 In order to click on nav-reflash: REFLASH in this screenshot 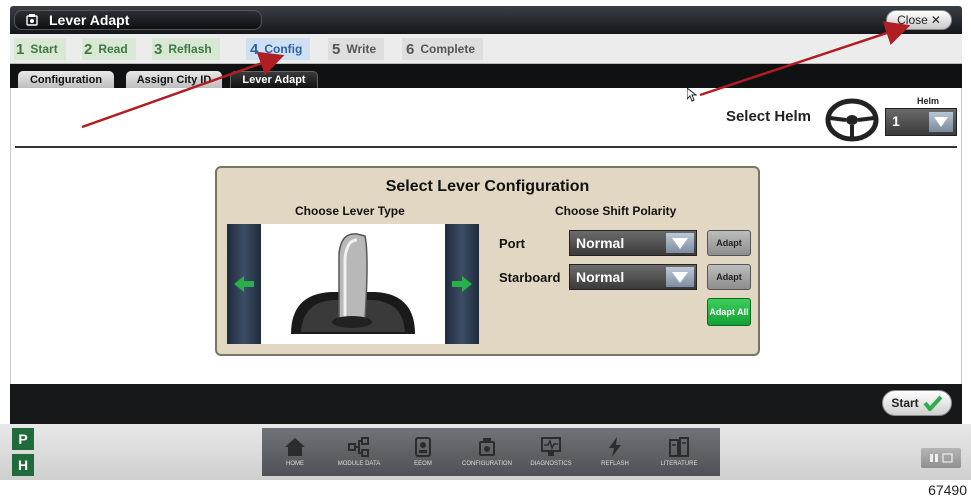, I will do `click(615, 452)`.